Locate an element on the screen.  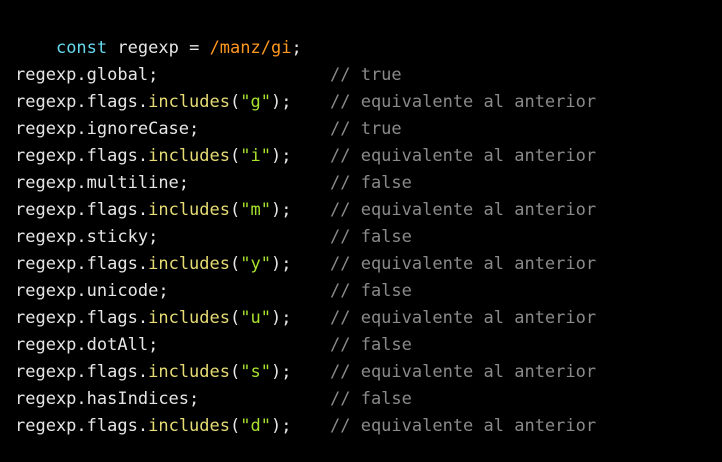
code-line-property: regexp.global; is located at coordinates (87, 75).